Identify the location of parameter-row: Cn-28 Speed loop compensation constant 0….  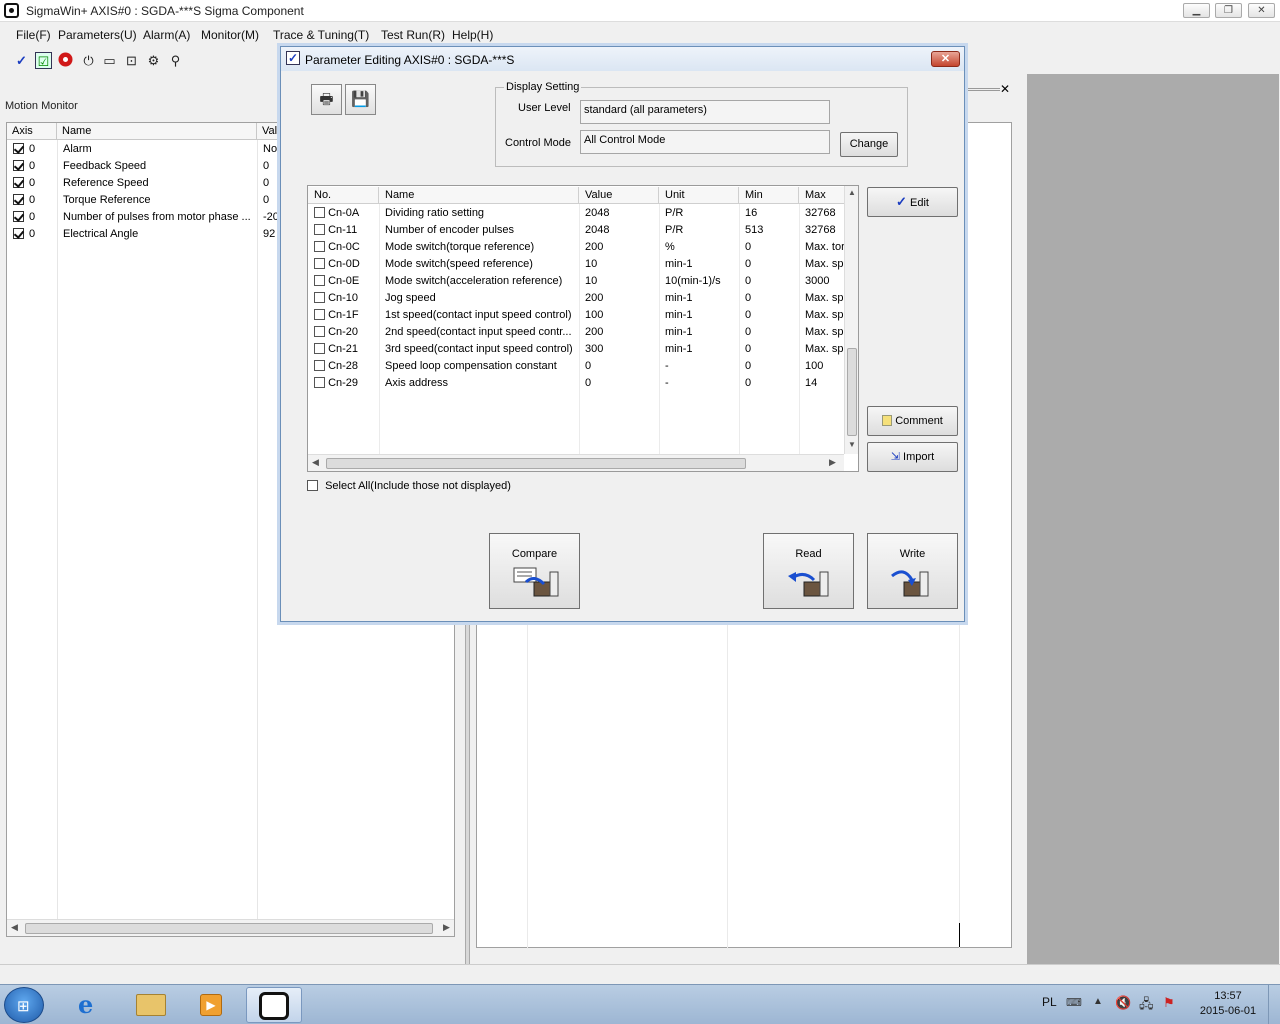
(576, 366).